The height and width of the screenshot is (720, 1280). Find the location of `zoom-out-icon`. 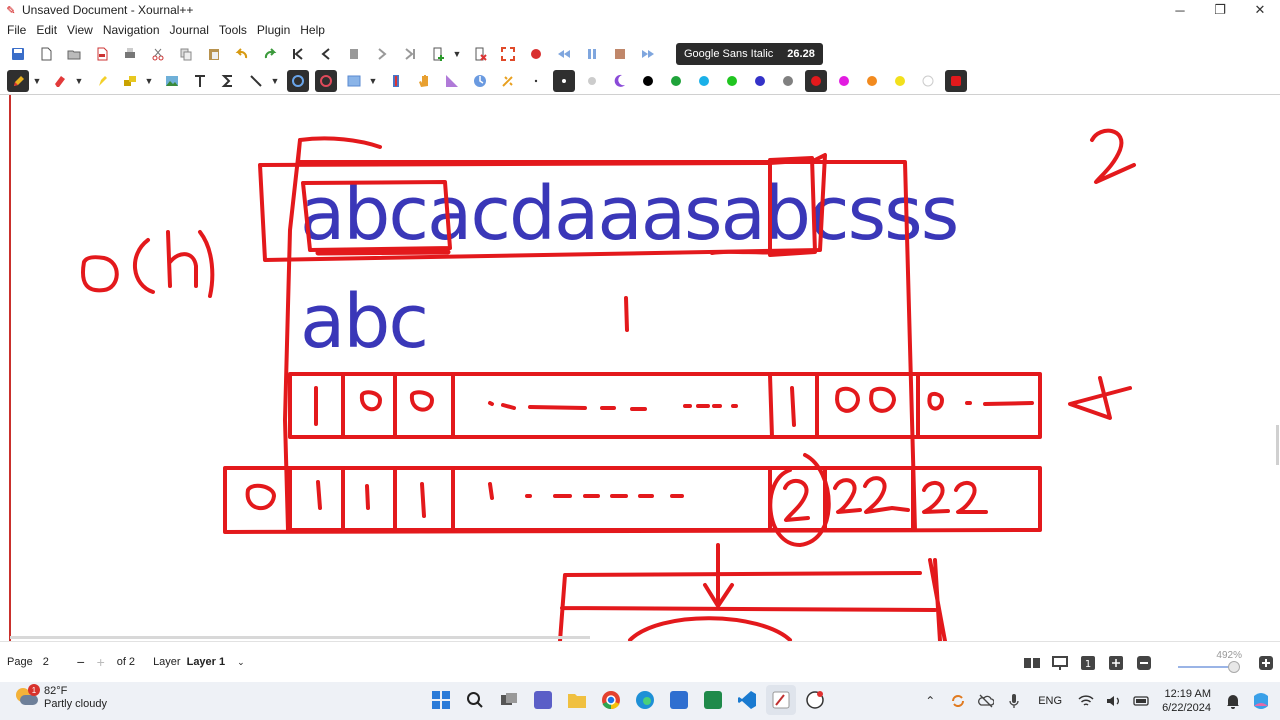

zoom-out-icon is located at coordinates (1144, 663).